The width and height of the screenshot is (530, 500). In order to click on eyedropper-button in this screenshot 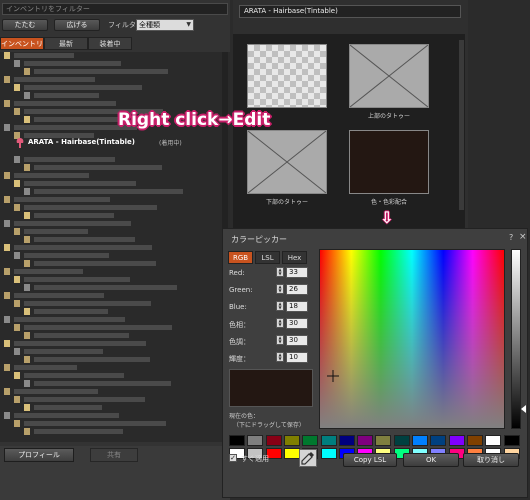, I will do `click(308, 458)`.